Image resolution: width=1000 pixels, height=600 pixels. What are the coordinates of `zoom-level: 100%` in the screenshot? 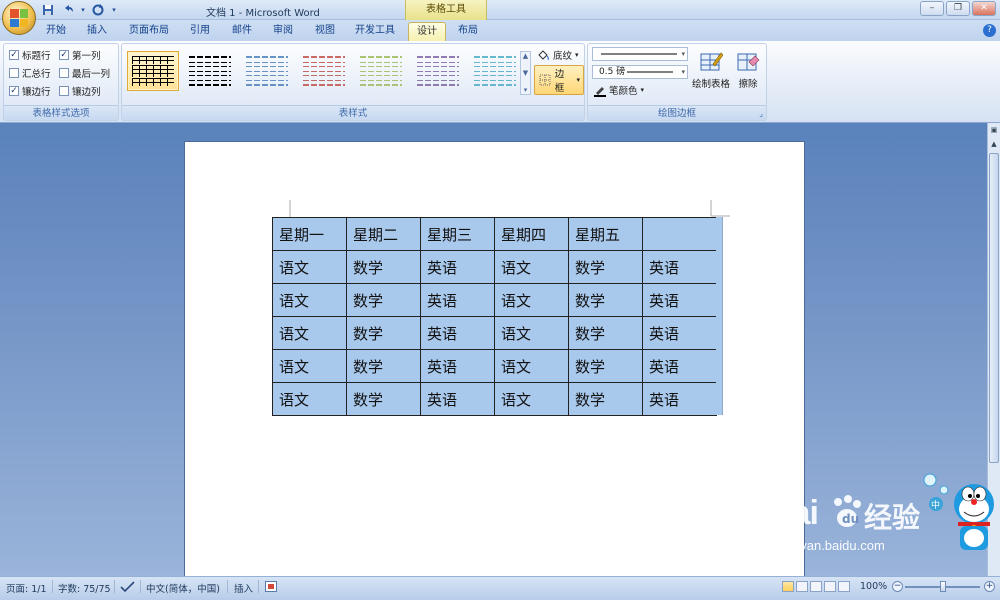 It's located at (873, 586).